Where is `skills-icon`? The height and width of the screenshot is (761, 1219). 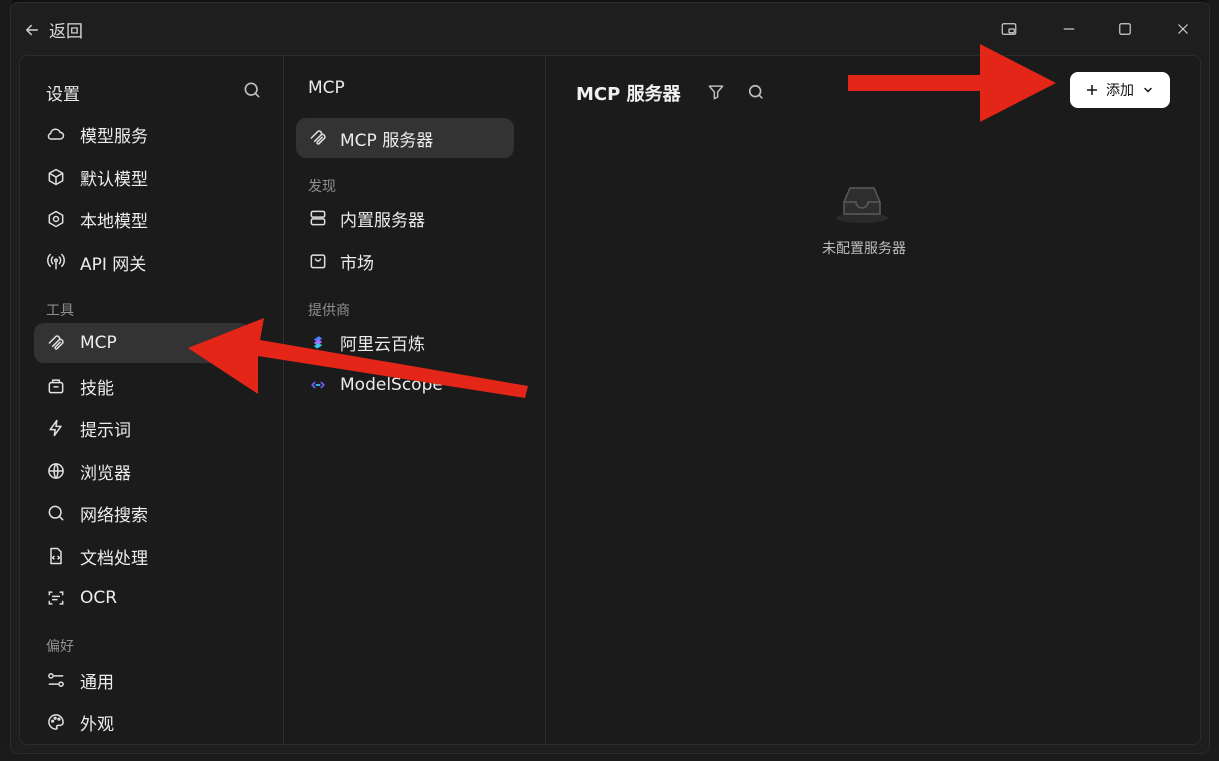
skills-icon is located at coordinates (56, 386).